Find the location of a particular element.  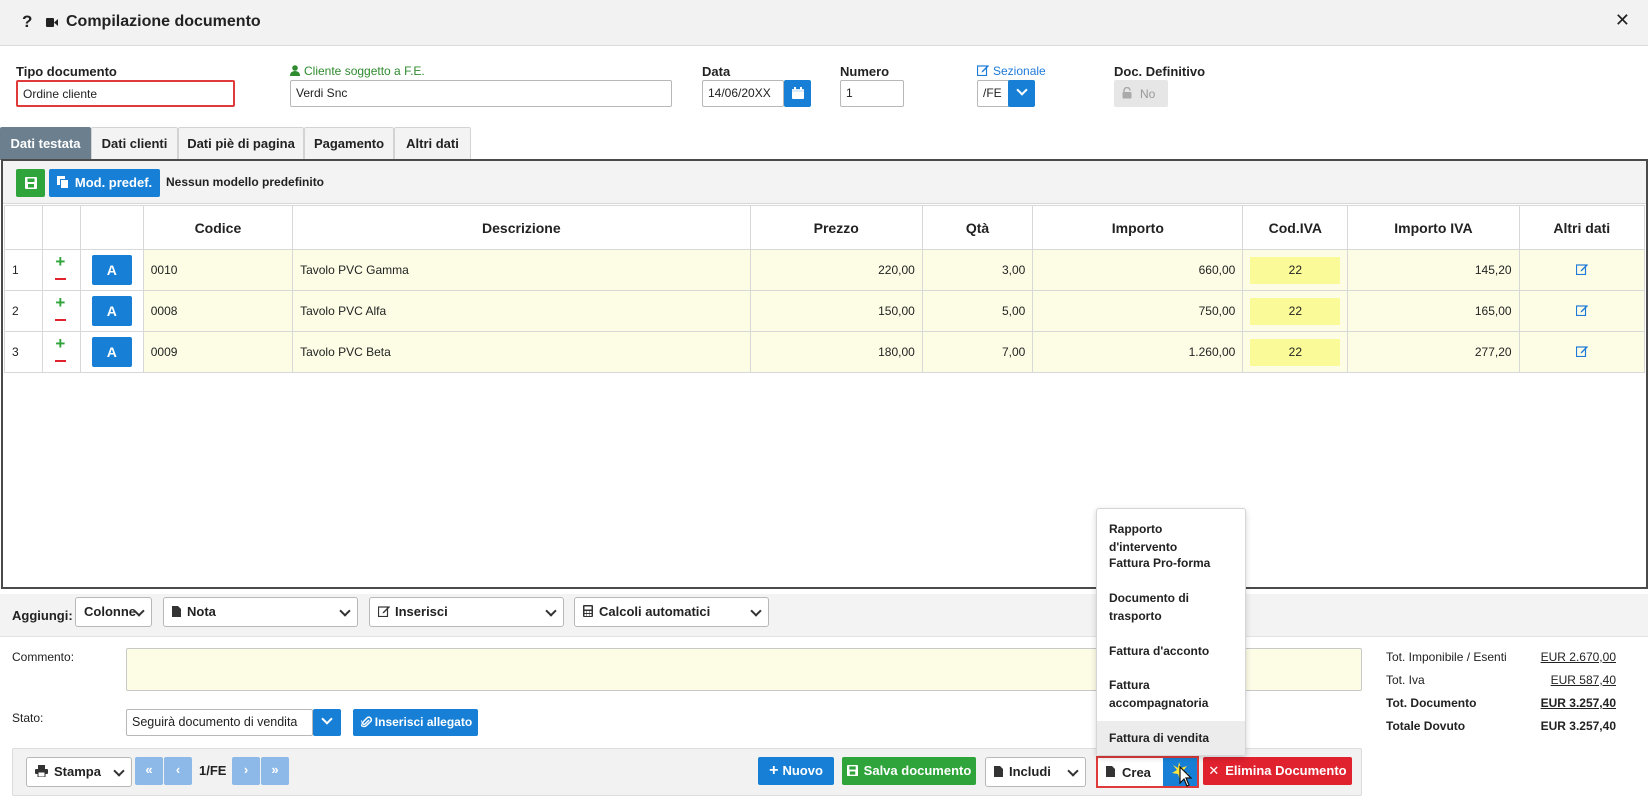

double-chevron-left-icon: « is located at coordinates (149, 769).